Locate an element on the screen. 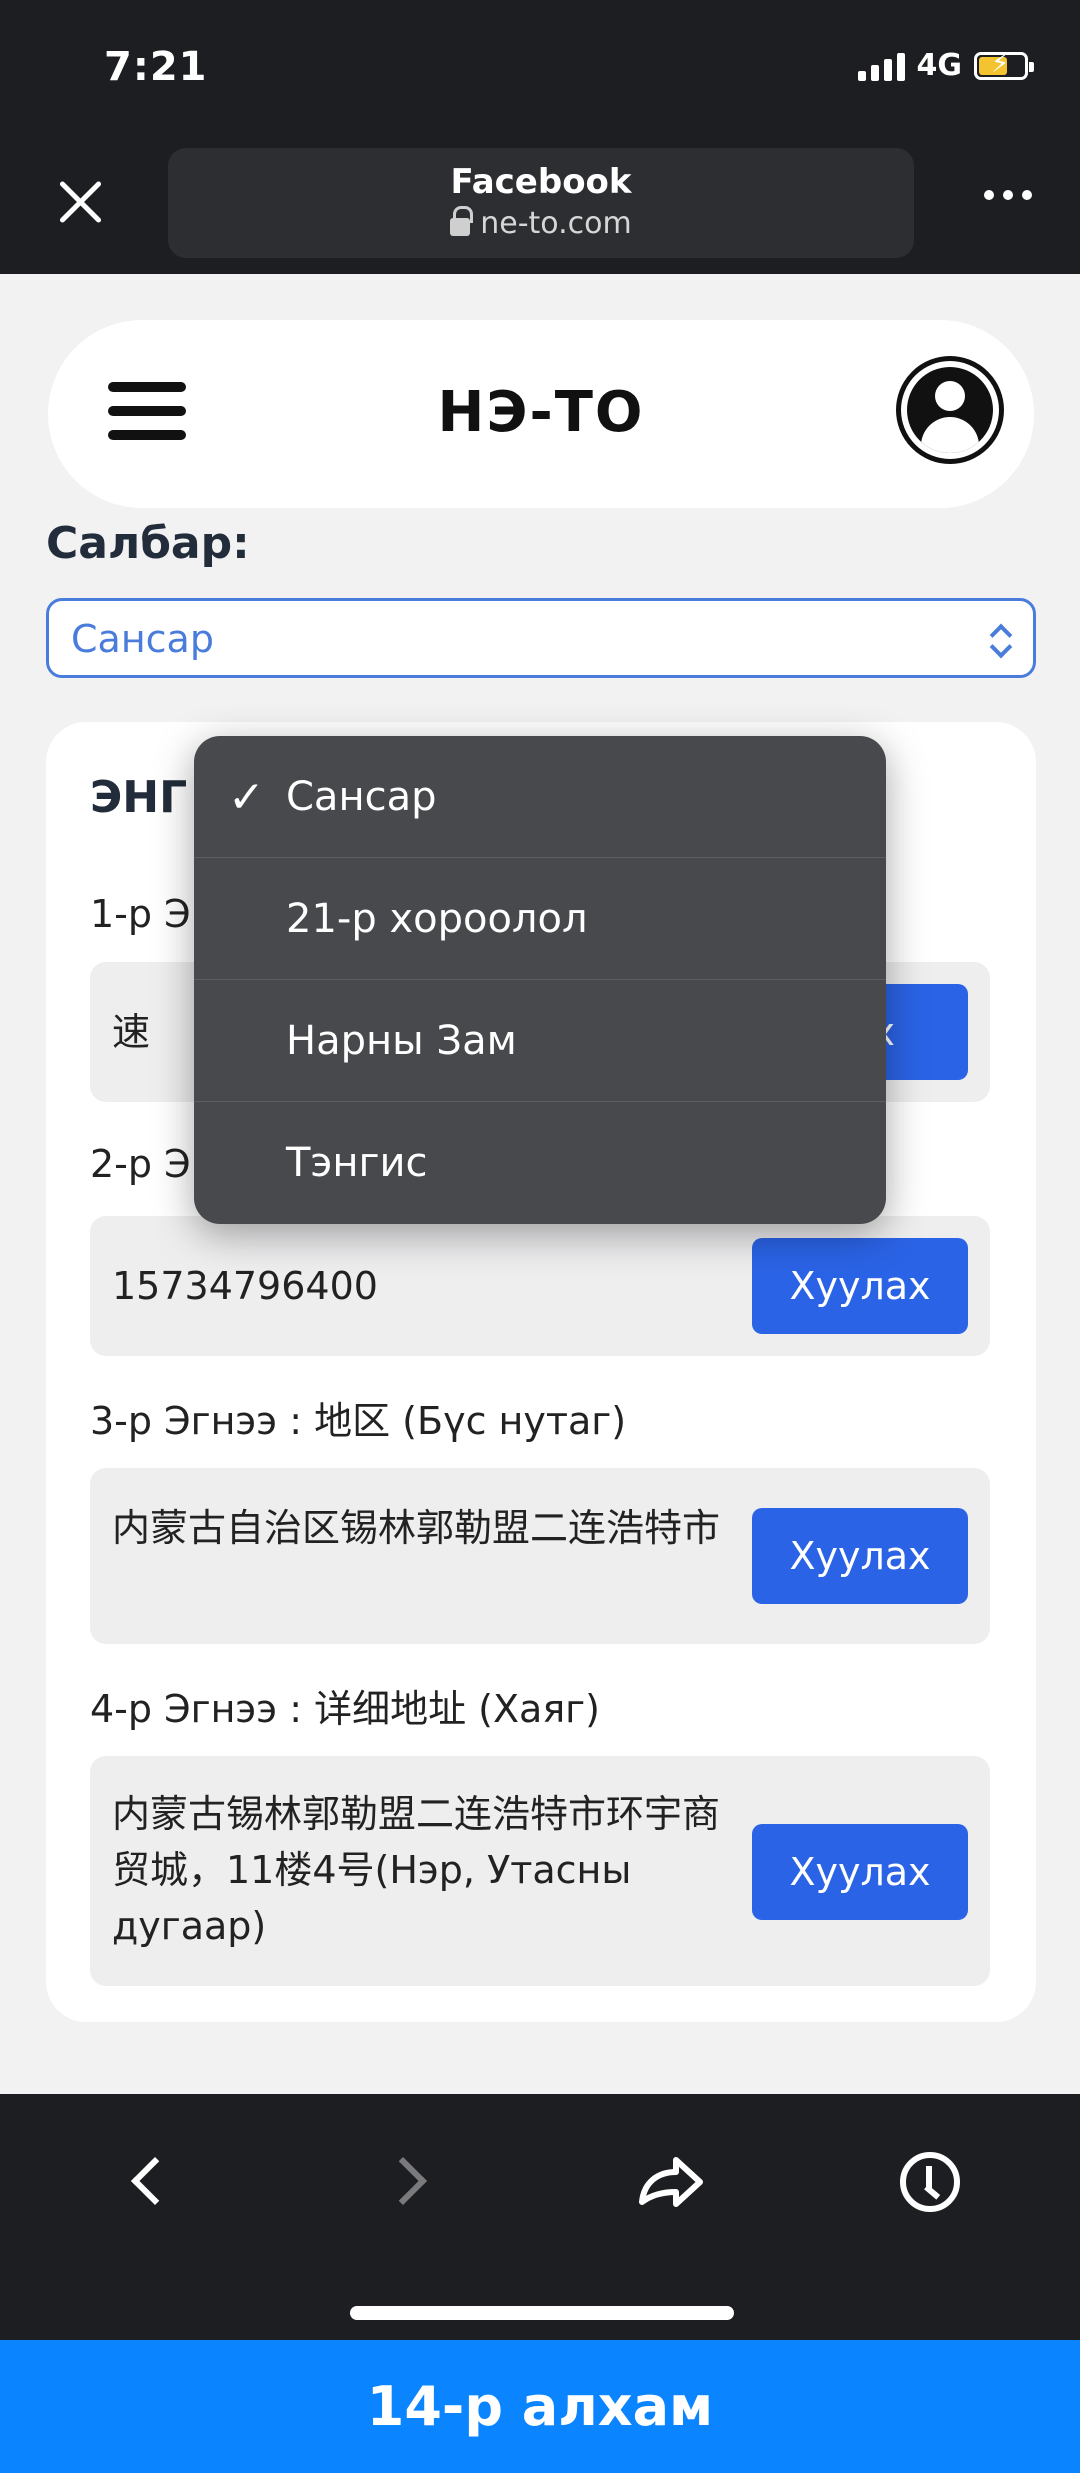 This screenshot has width=1080, height=2473. dropdown-option-tengis: Тэнгис is located at coordinates (540, 1163).